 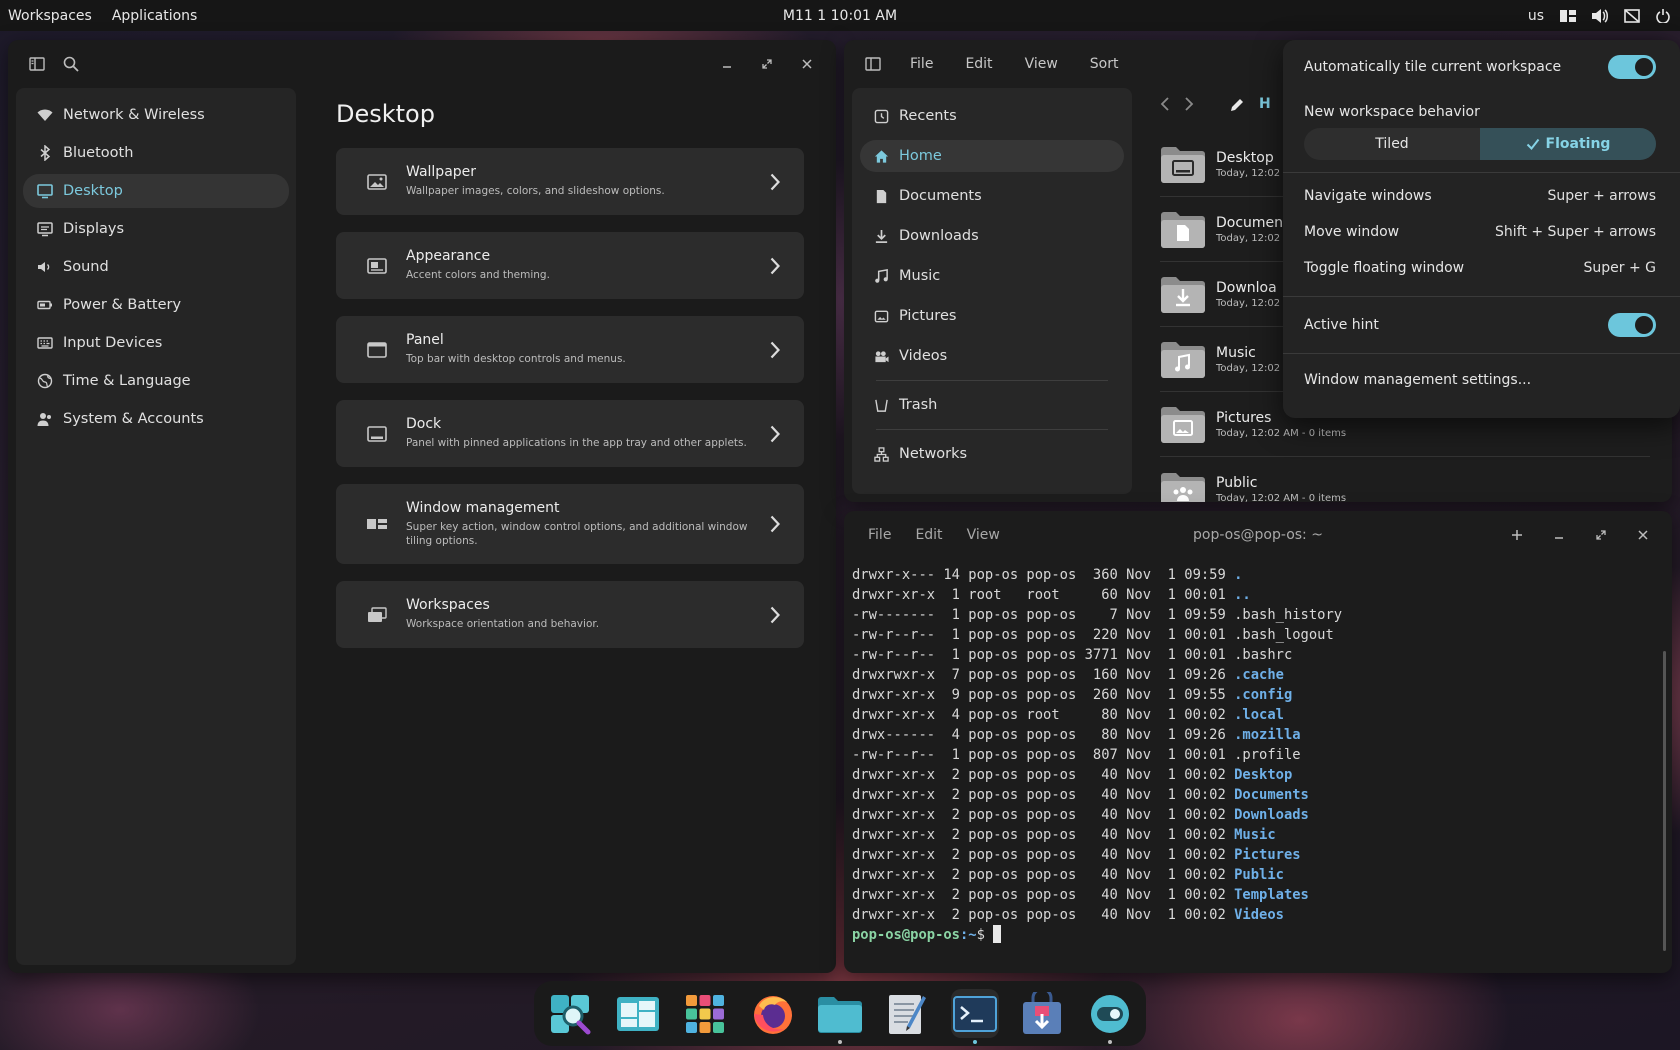 What do you see at coordinates (1267, 735) in the screenshot?
I see `terminal-line-filename: .mozilla` at bounding box center [1267, 735].